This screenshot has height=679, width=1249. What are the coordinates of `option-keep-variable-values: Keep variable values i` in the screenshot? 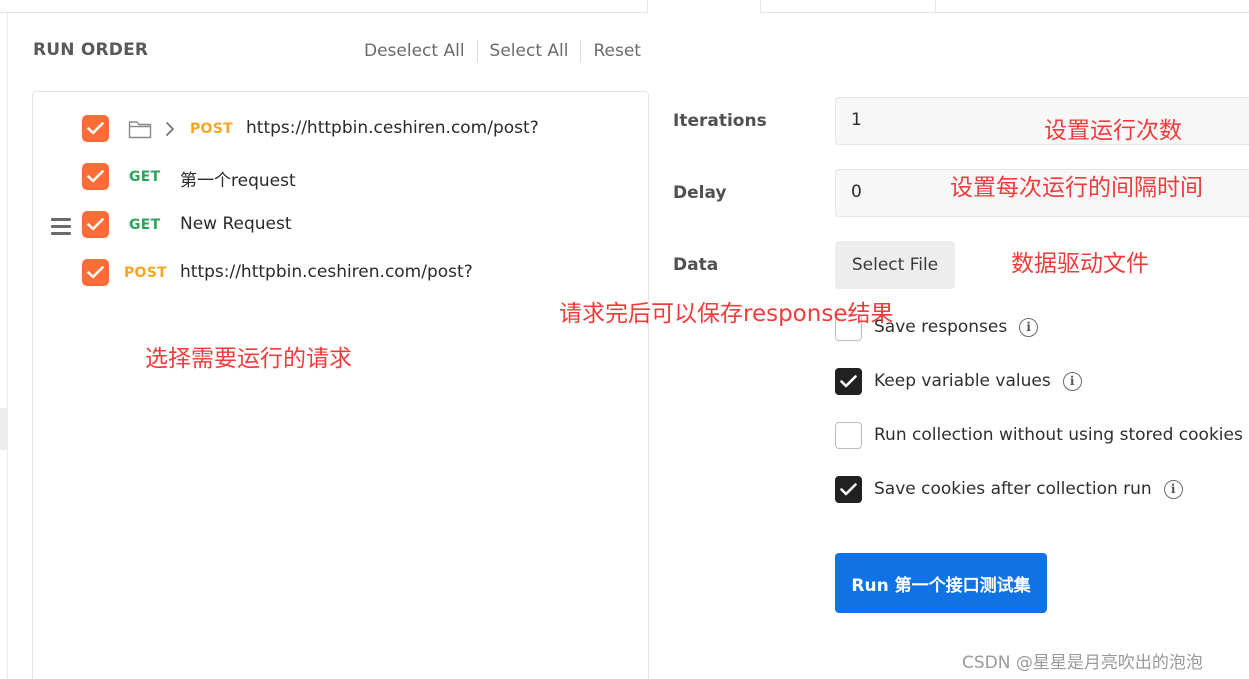 It's located at (958, 381).